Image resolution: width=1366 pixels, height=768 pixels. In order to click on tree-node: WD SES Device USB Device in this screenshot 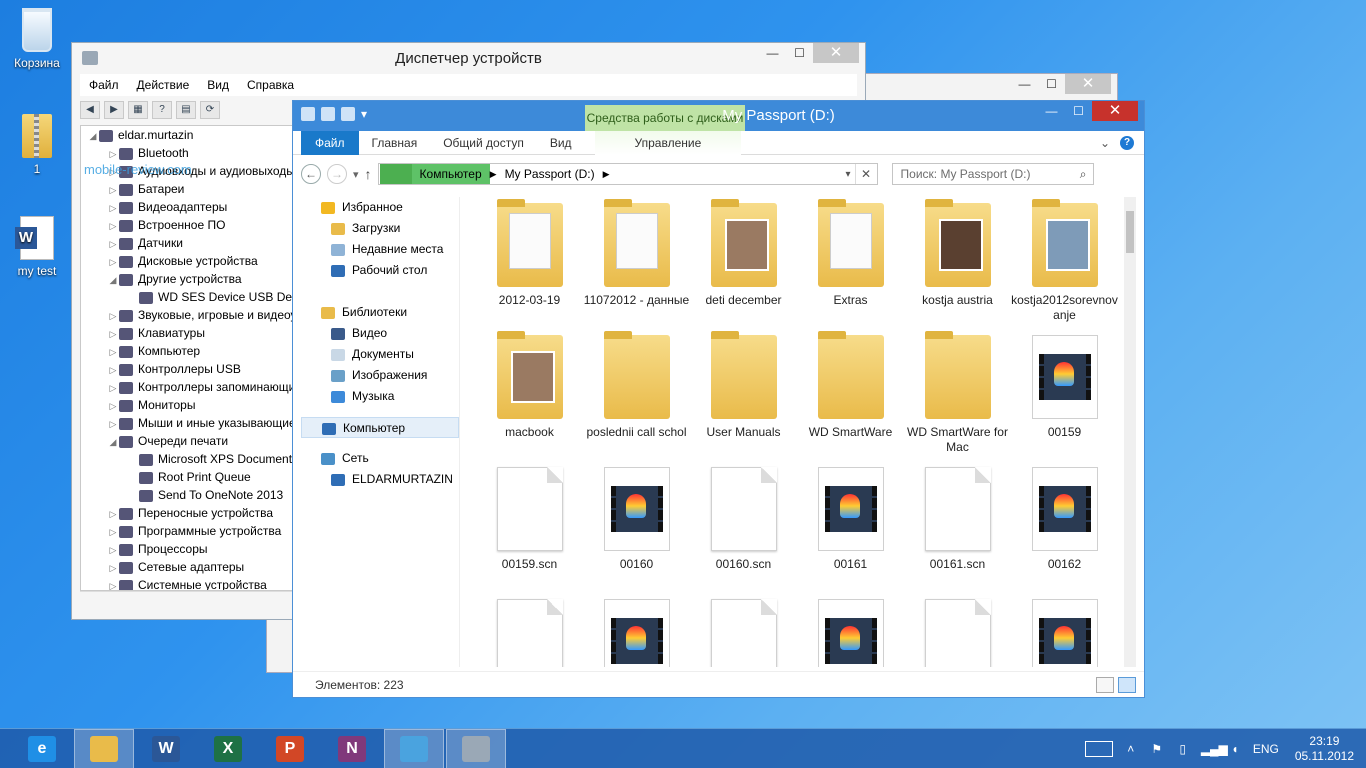, I will do `click(191, 297)`.